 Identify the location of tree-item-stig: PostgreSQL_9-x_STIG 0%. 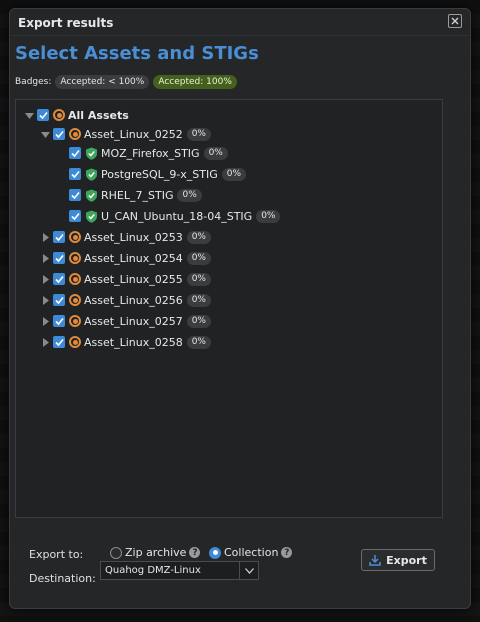
(158, 174).